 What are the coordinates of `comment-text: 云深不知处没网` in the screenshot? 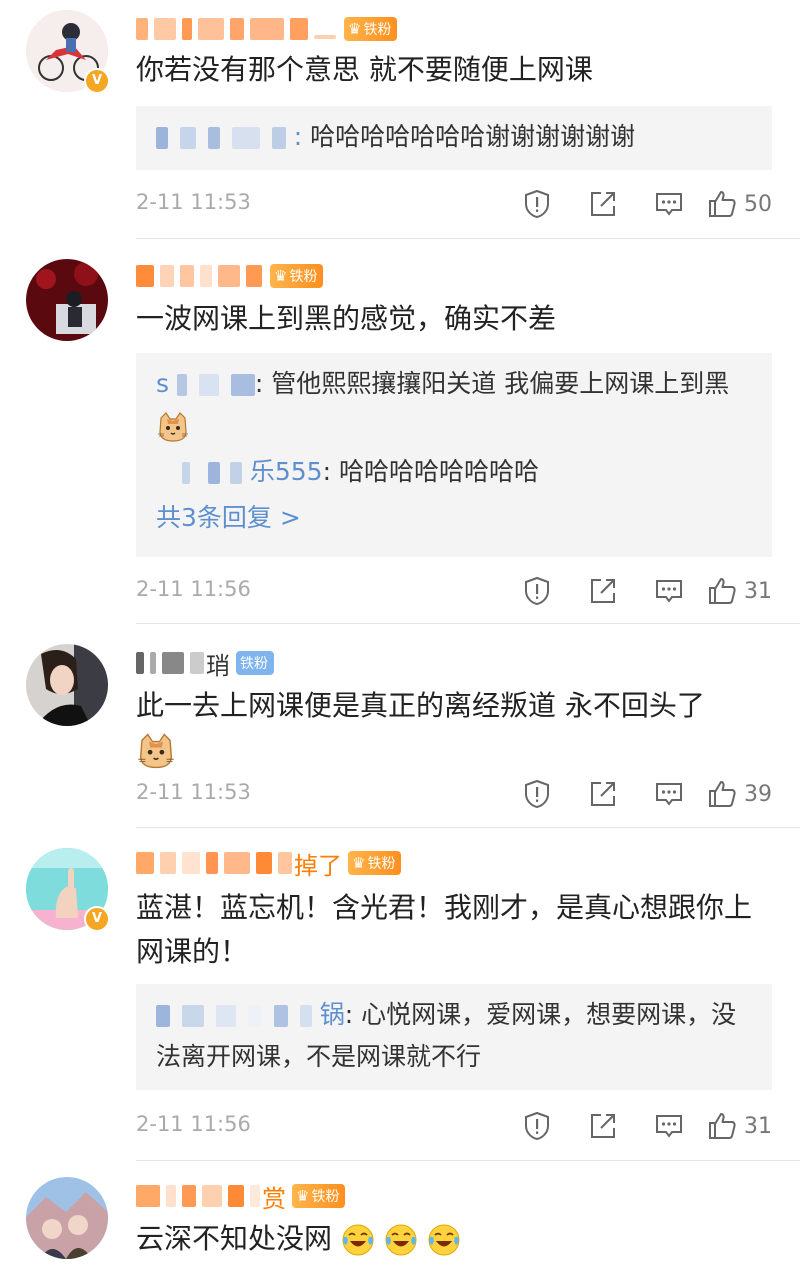 It's located at (456, 1239).